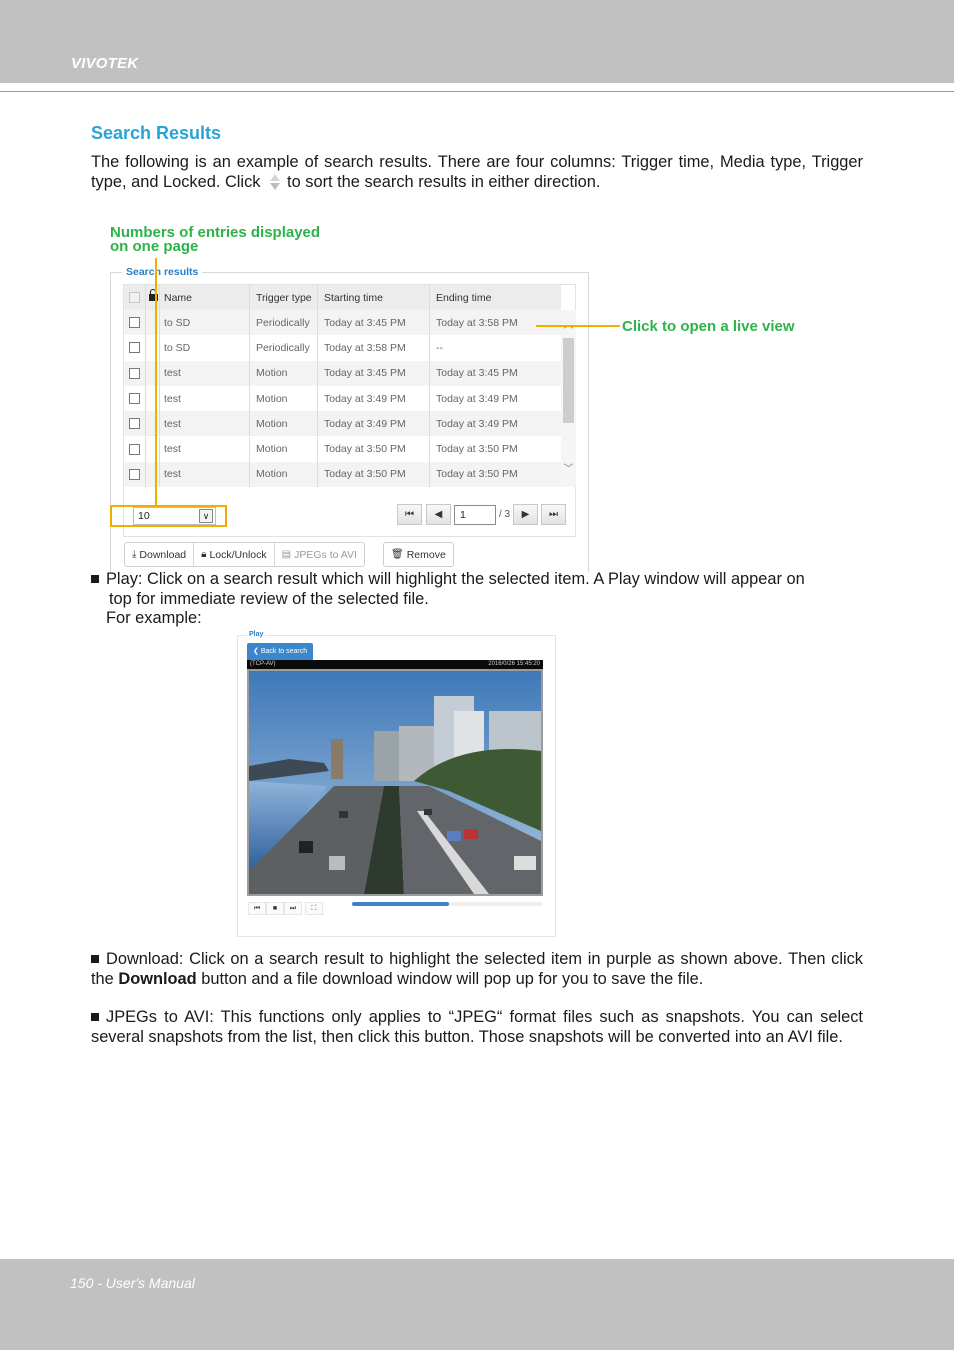  What do you see at coordinates (154, 246) in the screenshot?
I see `annotation-line-2: on one page` at bounding box center [154, 246].